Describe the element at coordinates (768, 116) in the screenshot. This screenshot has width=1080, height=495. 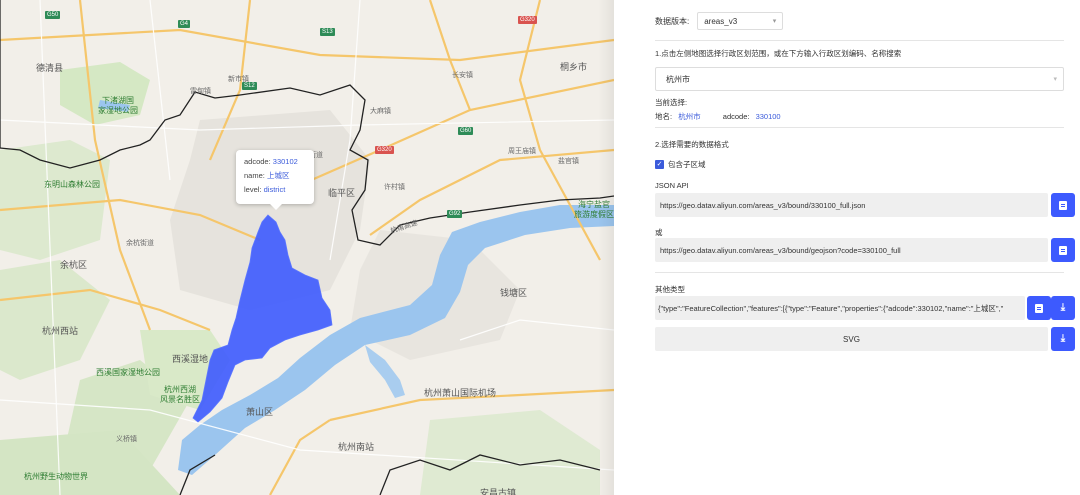
I see `adcode-value: 330100` at that location.